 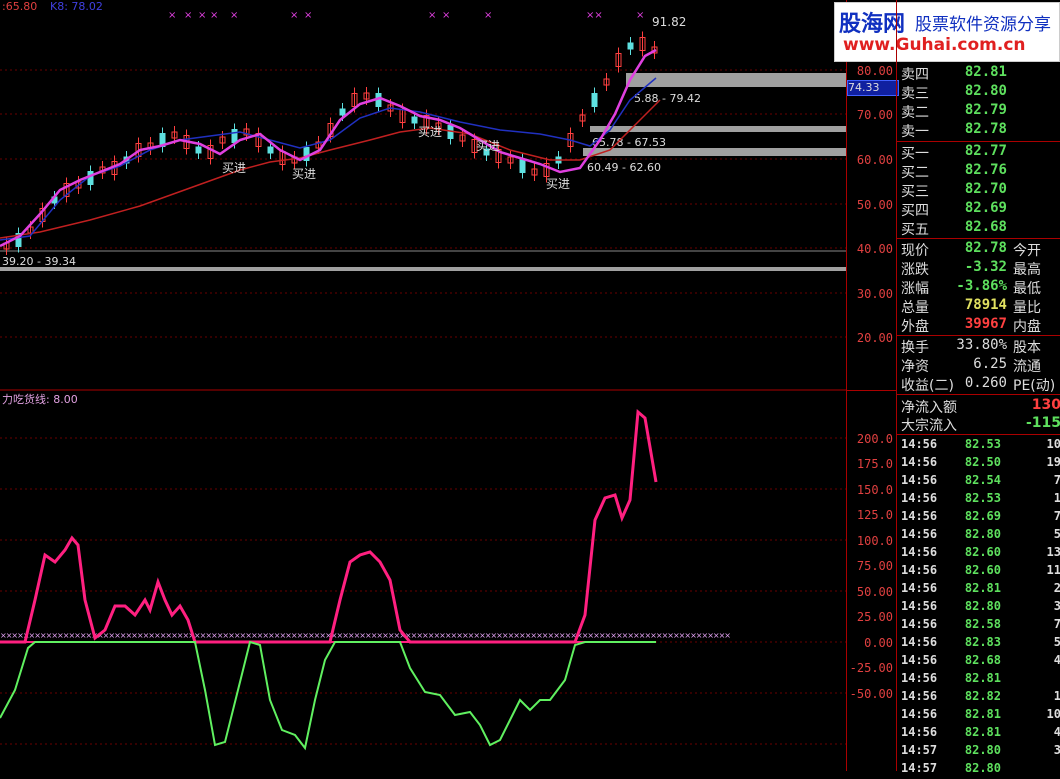 I want to click on order-sell-4: 卖四 82.81, so click(x=978, y=73).